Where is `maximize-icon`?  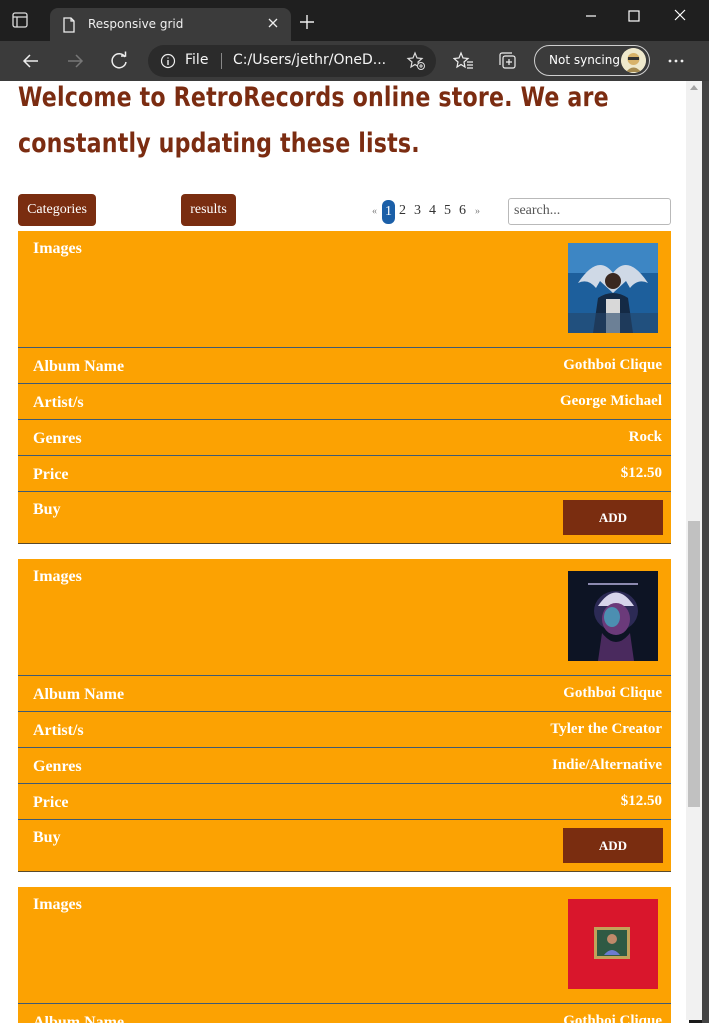
maximize-icon is located at coordinates (634, 16).